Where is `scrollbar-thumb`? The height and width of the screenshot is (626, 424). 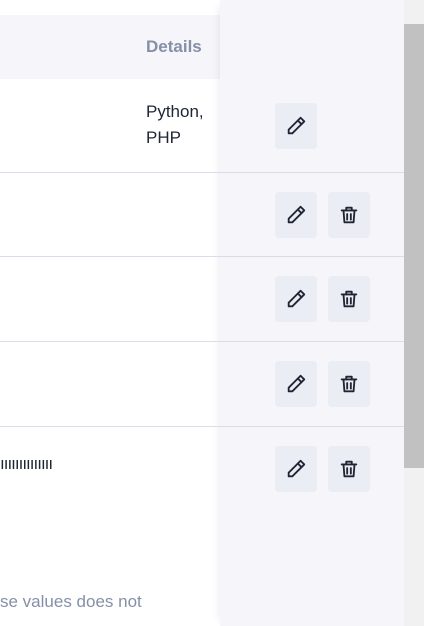 scrollbar-thumb is located at coordinates (414, 246).